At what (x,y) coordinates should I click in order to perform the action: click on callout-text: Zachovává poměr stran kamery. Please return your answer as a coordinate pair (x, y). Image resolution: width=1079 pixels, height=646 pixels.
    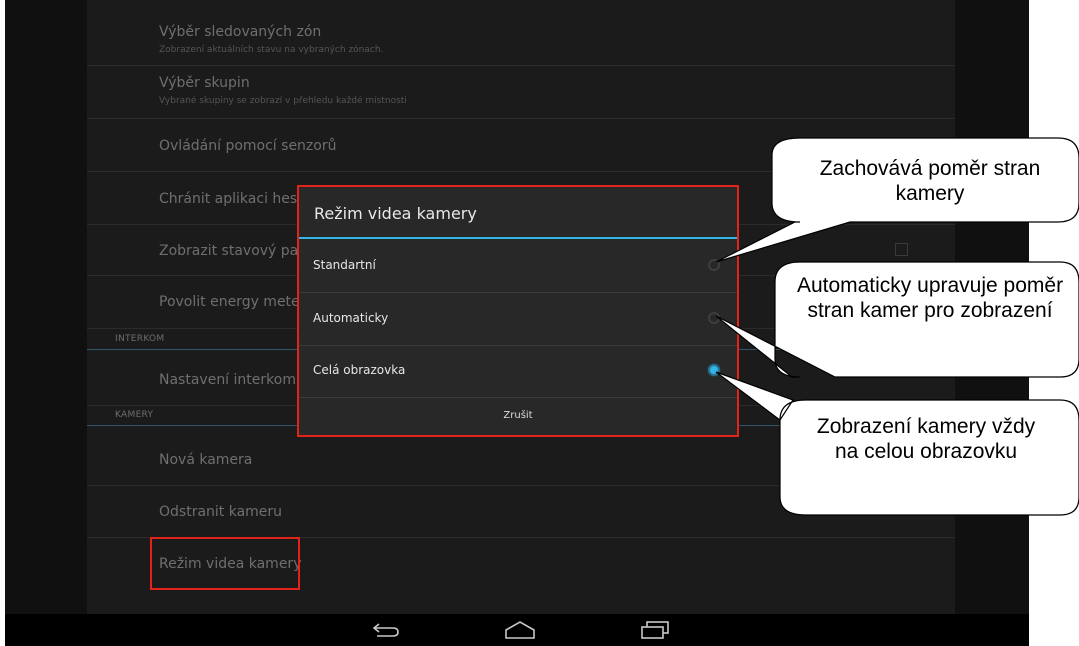
    Looking at the image, I should click on (930, 181).